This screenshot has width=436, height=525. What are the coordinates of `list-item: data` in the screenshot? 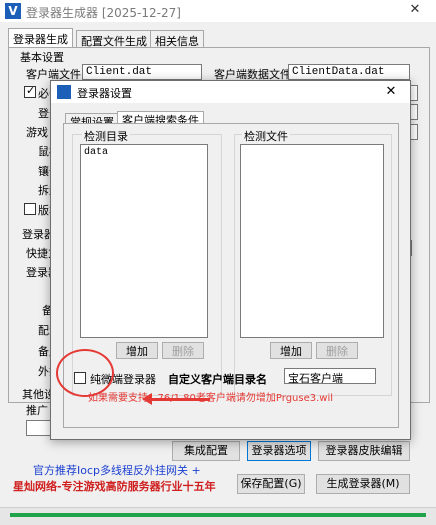 It's located at (96, 152).